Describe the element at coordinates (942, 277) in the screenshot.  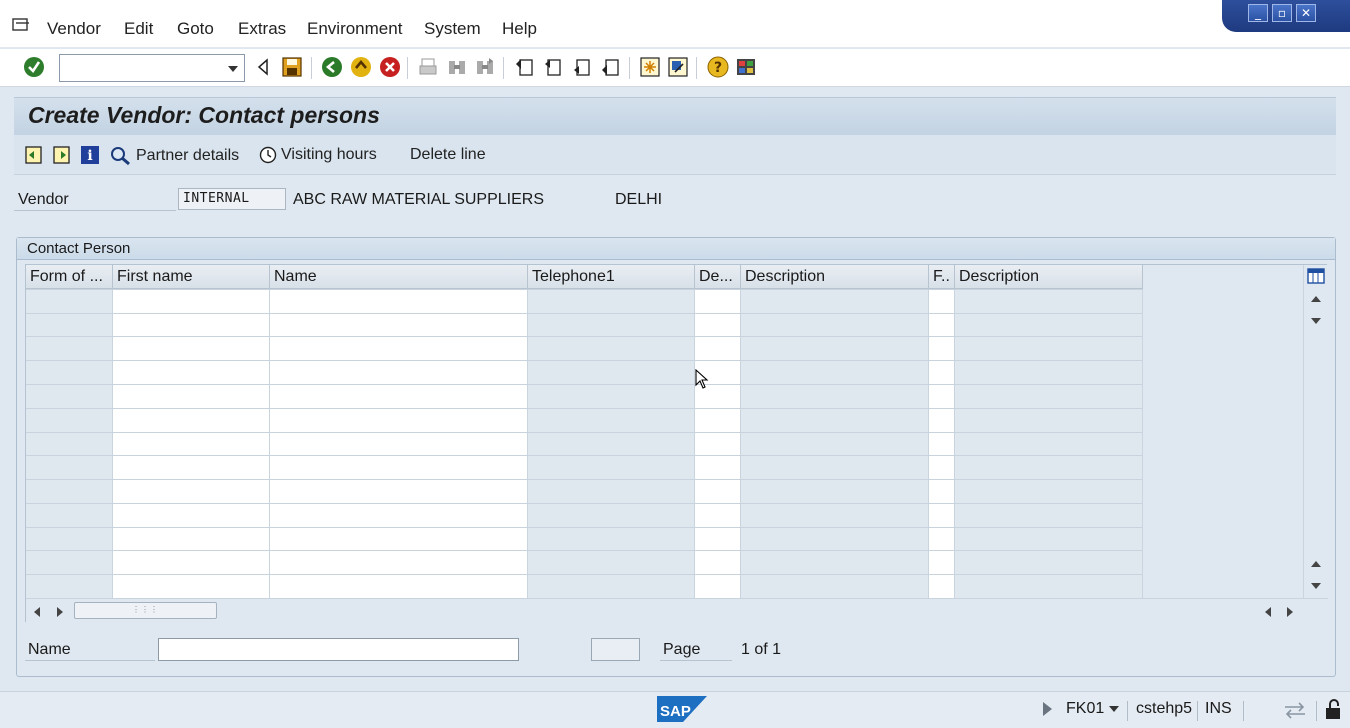
I see `column-header-function: F..` at that location.